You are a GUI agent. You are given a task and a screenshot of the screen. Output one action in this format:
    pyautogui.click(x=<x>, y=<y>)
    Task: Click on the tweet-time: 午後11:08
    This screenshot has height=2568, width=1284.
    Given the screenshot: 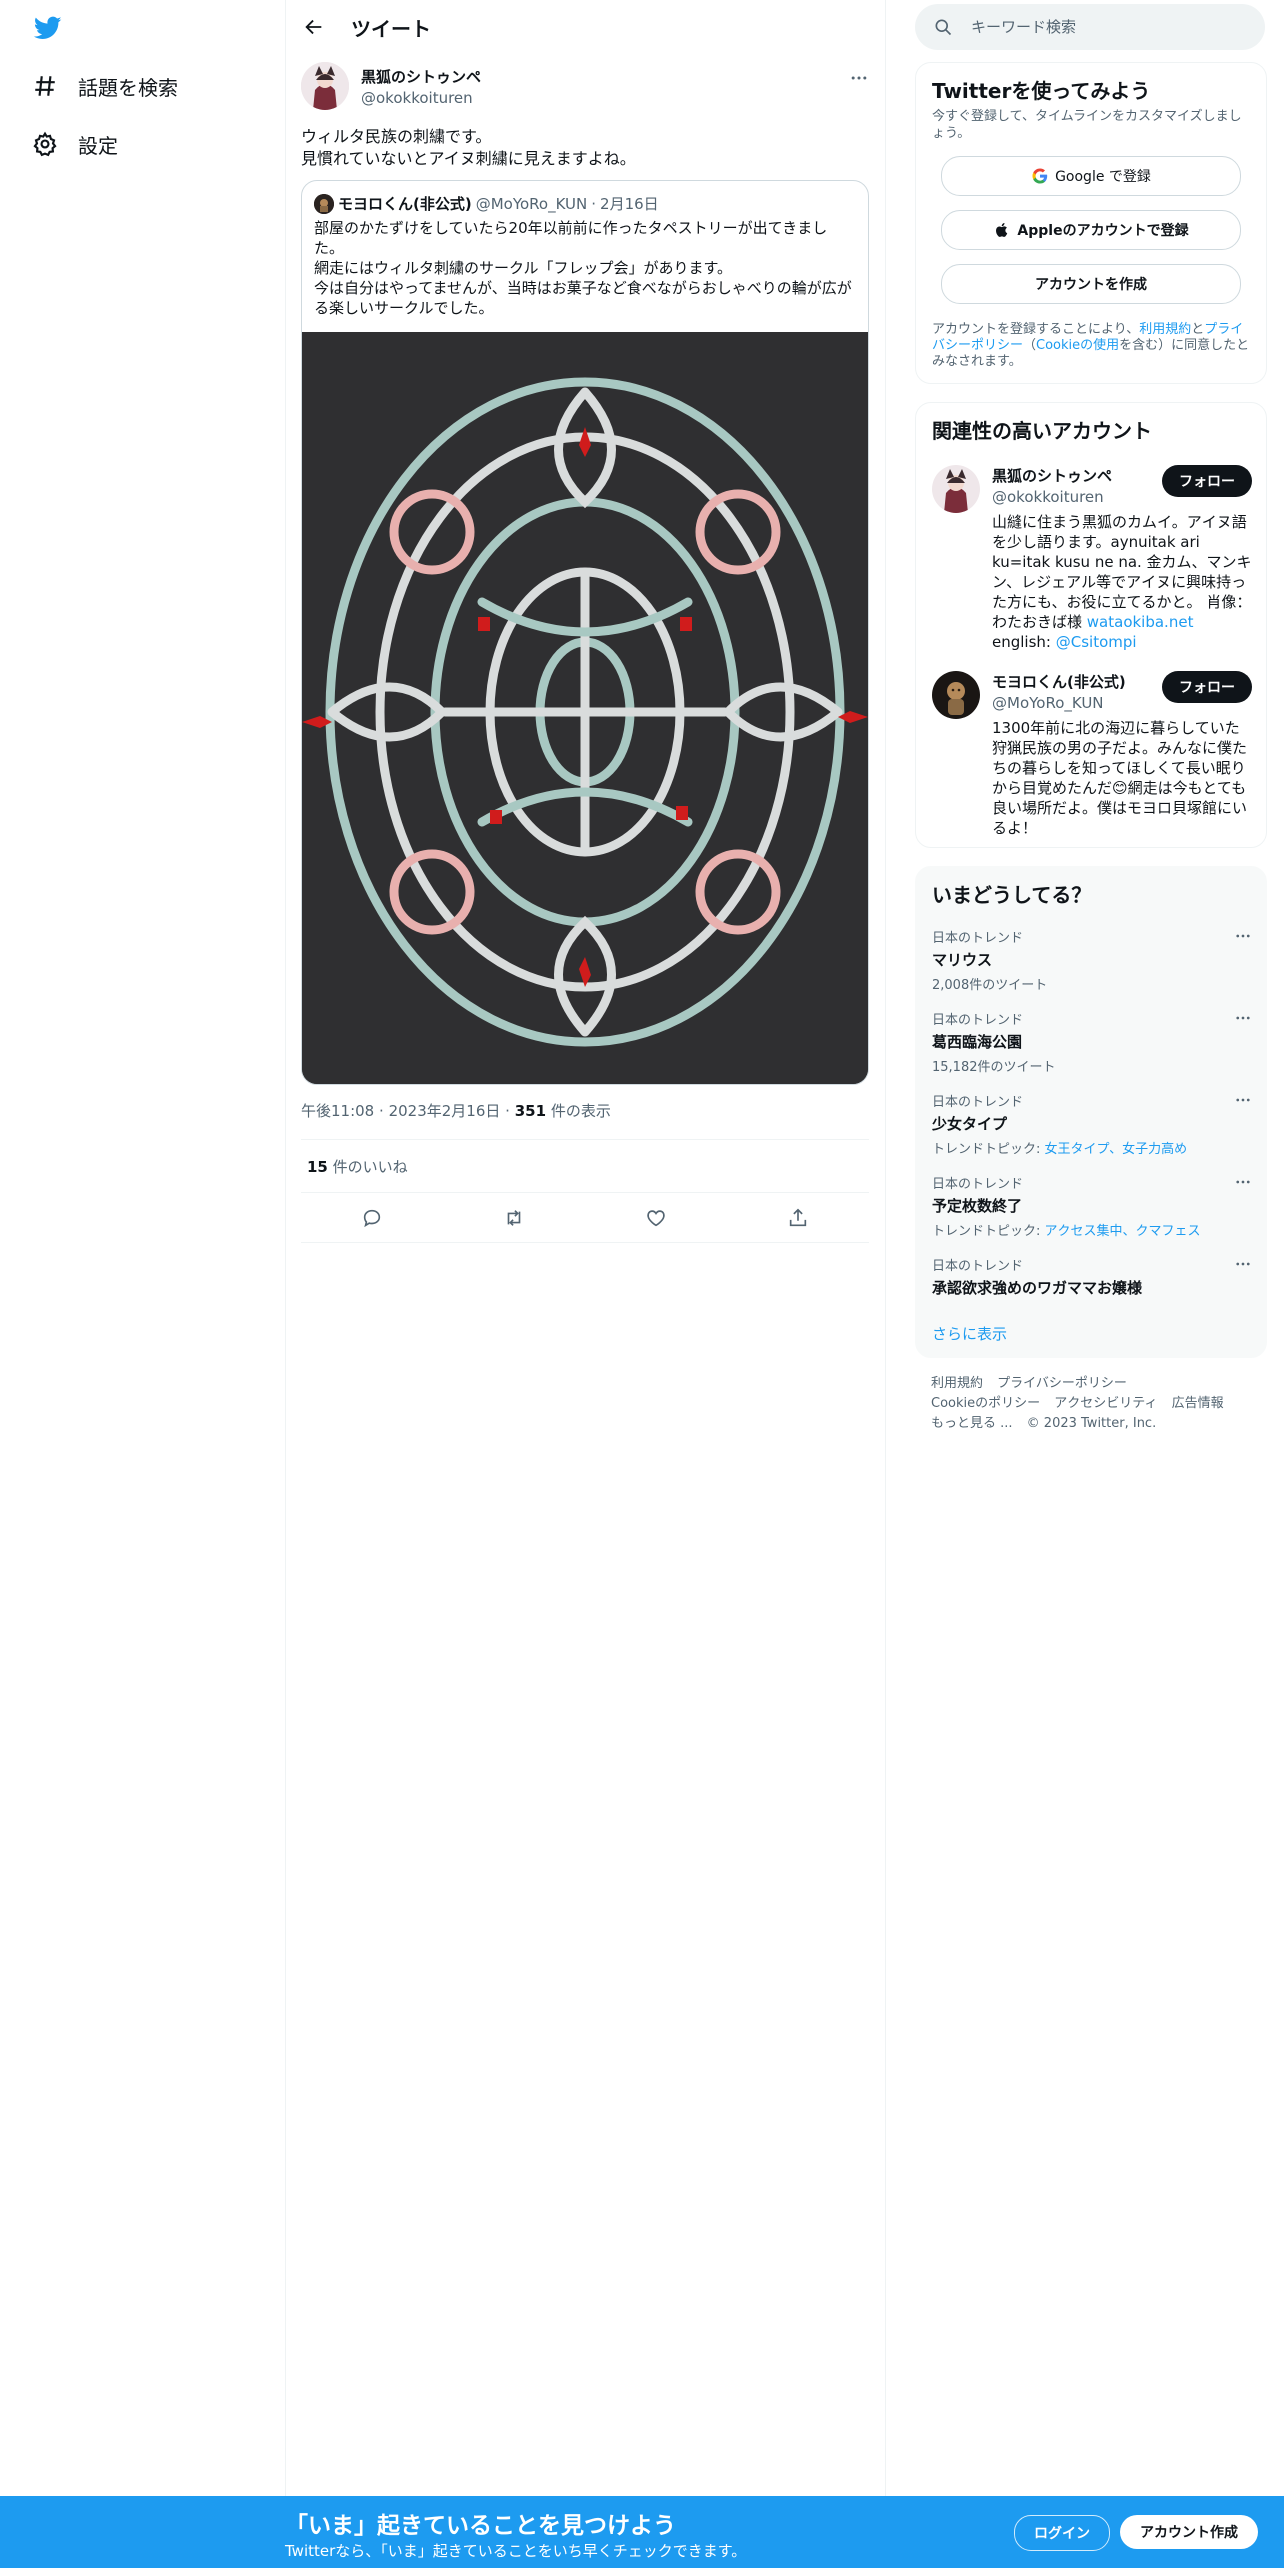 What is the action you would take?
    pyautogui.click(x=337, y=1111)
    